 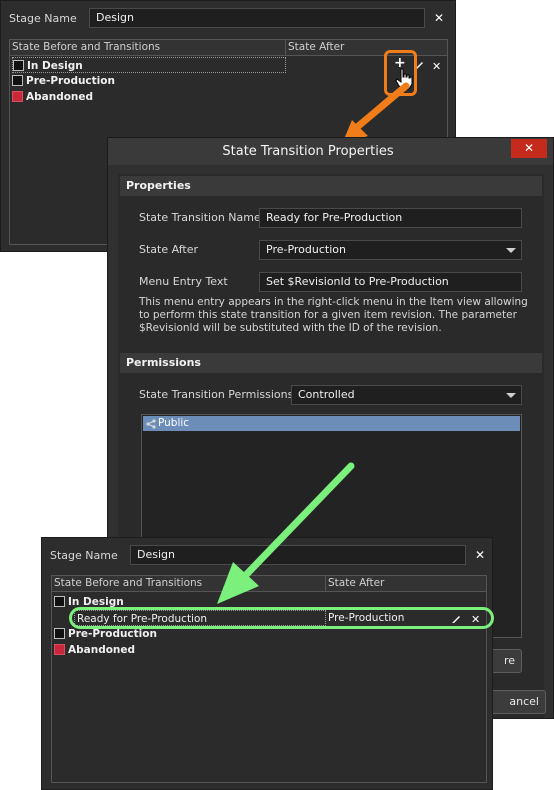 I want to click on transition-highlight, so click(x=281, y=618).